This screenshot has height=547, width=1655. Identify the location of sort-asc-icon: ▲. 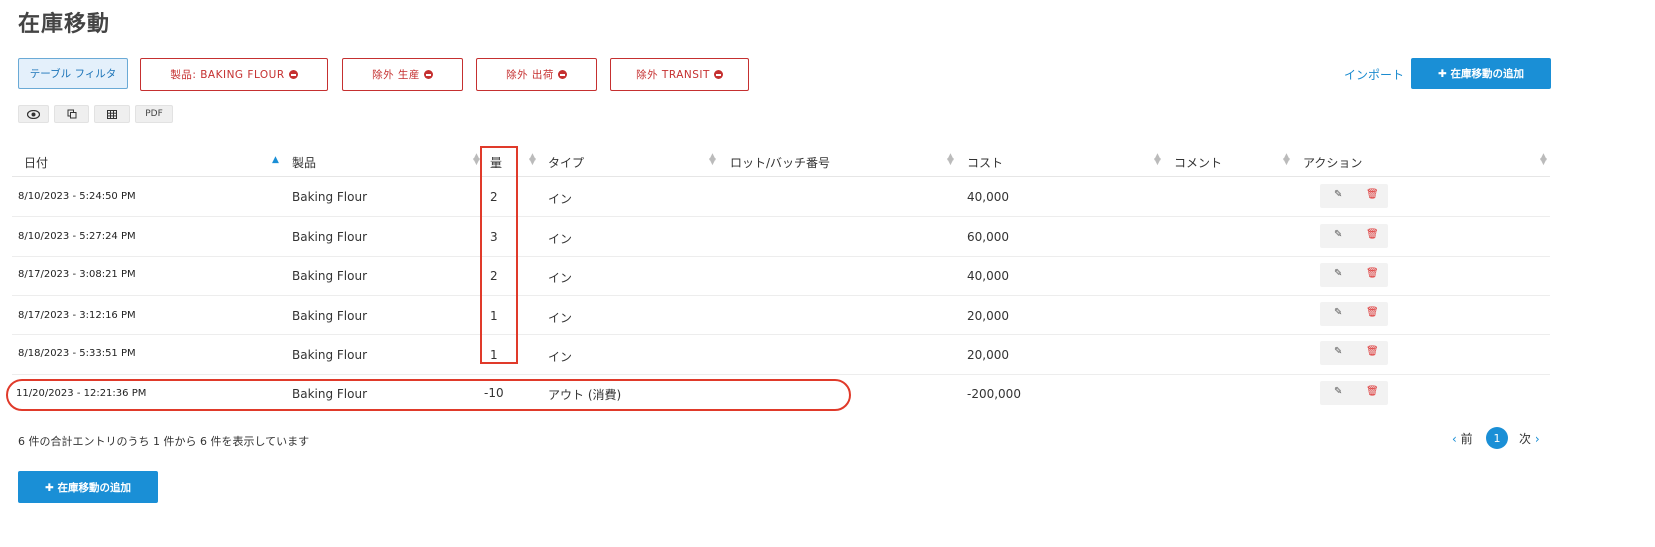
(275, 160).